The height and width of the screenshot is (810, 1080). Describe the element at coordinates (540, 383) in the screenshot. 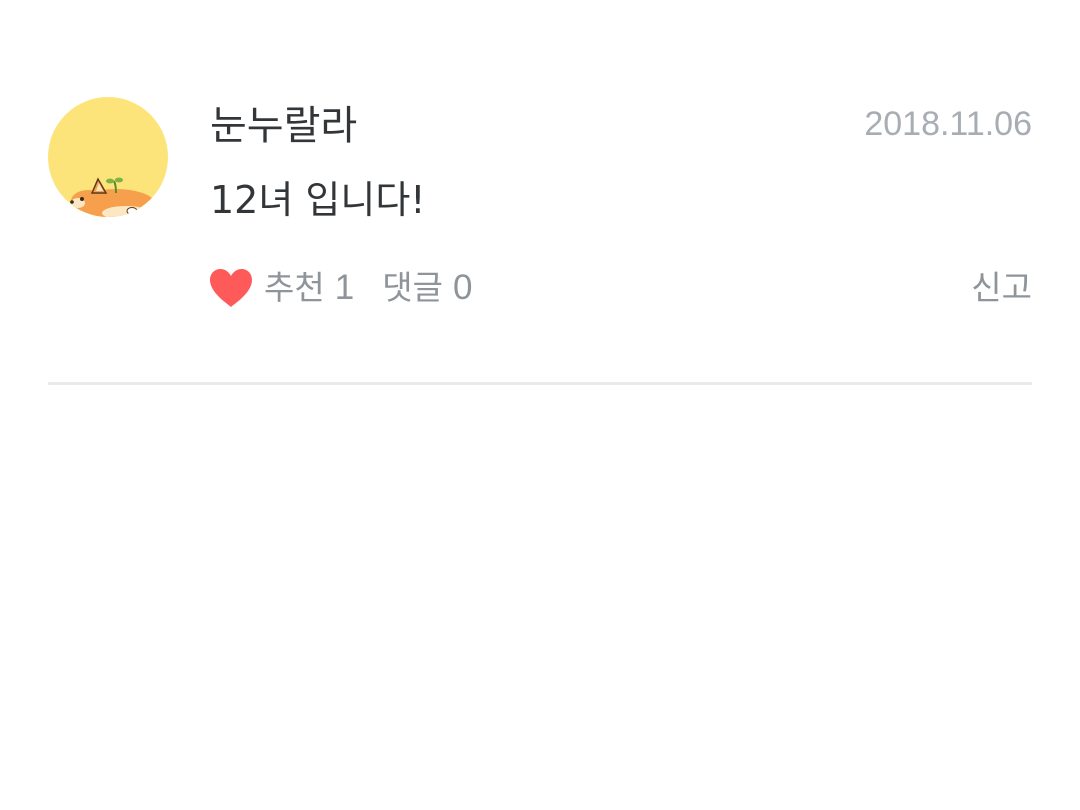

I see `divider` at that location.